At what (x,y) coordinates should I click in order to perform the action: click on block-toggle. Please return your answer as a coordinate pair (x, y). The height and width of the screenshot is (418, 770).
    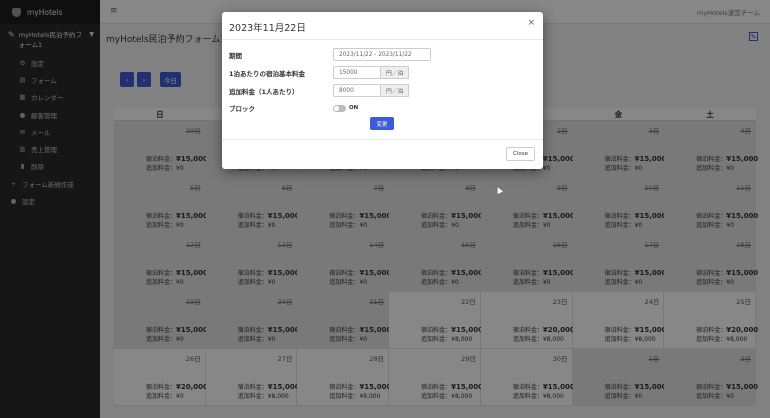
    Looking at the image, I should click on (339, 108).